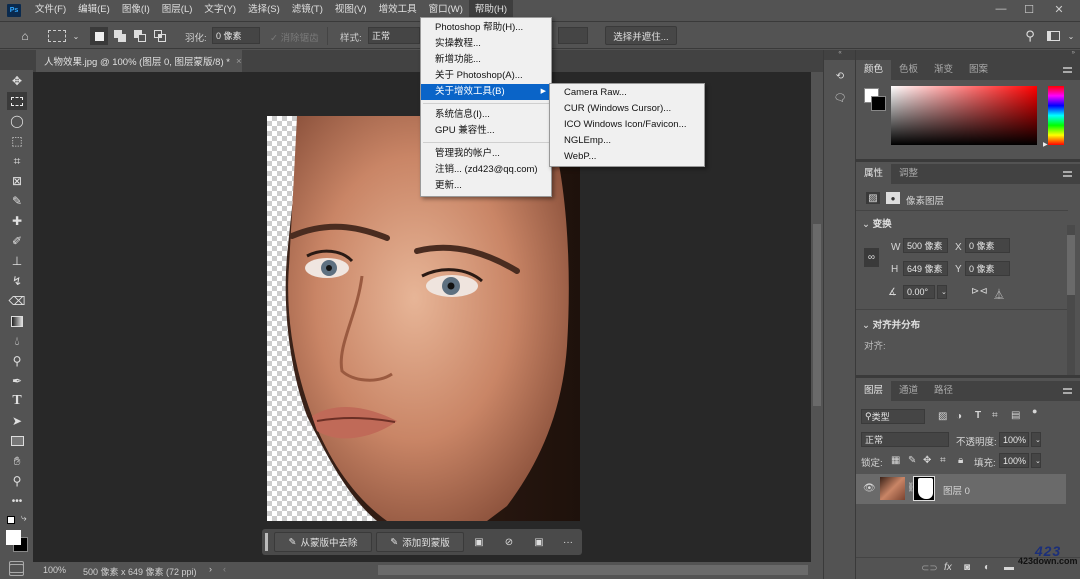 The height and width of the screenshot is (579, 1080). I want to click on screen-mode-button, so click(16, 570).